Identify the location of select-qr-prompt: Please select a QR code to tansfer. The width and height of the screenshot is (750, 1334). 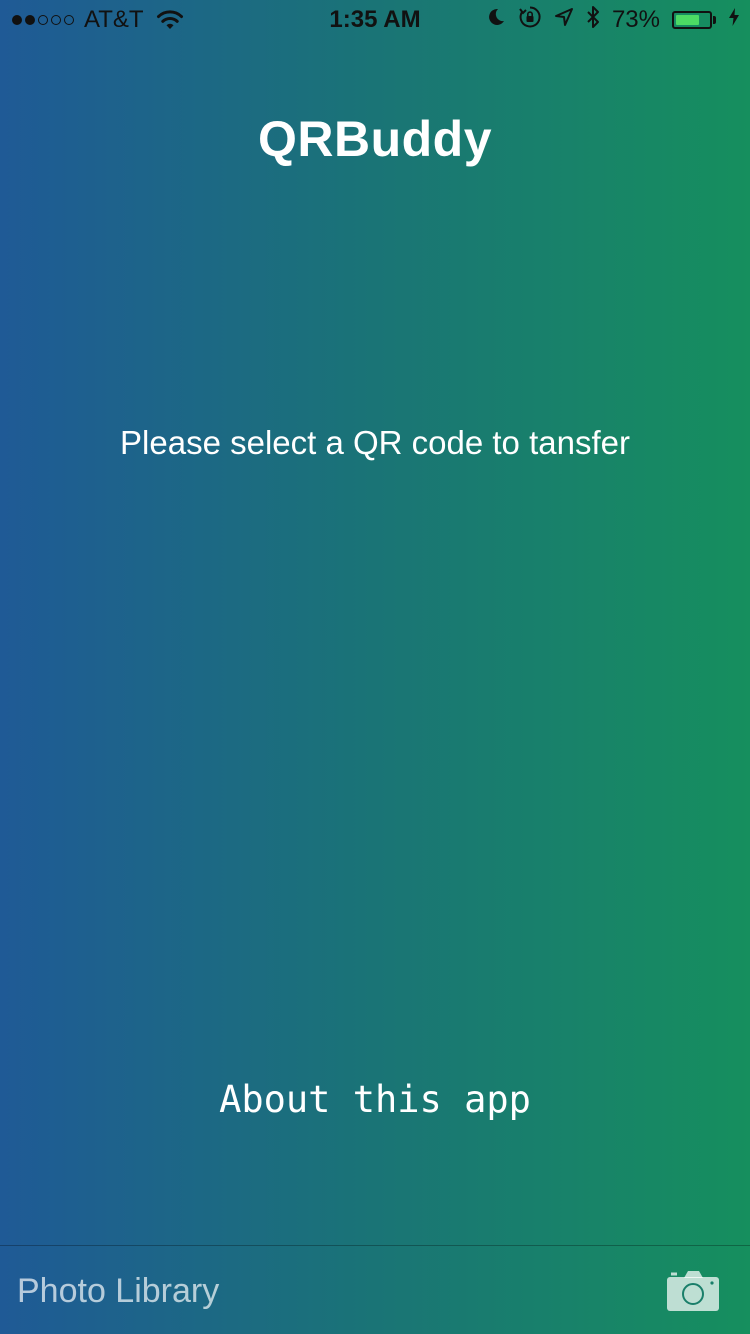
(375, 442).